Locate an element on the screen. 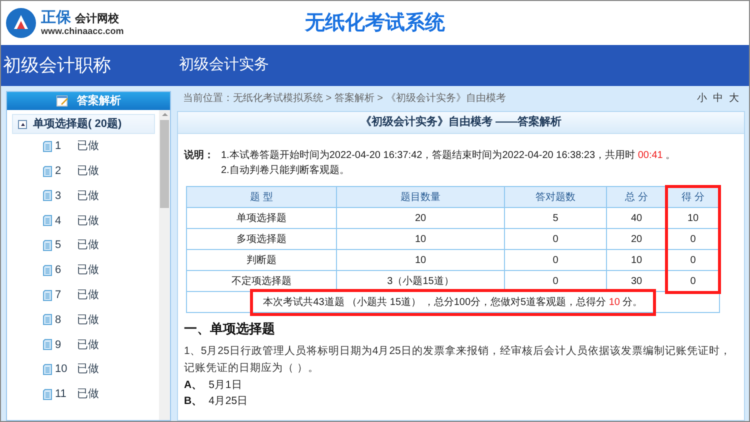 The width and height of the screenshot is (750, 422). logo-name: 正保 is located at coordinates (56, 17).